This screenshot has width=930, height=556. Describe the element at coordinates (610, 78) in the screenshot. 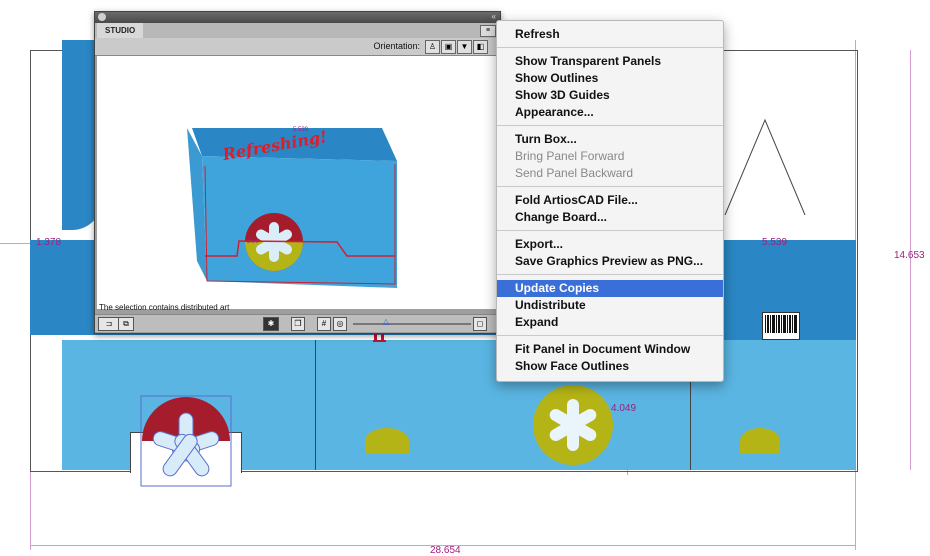

I see `menu-item-show-outlines: Show Outlines` at that location.